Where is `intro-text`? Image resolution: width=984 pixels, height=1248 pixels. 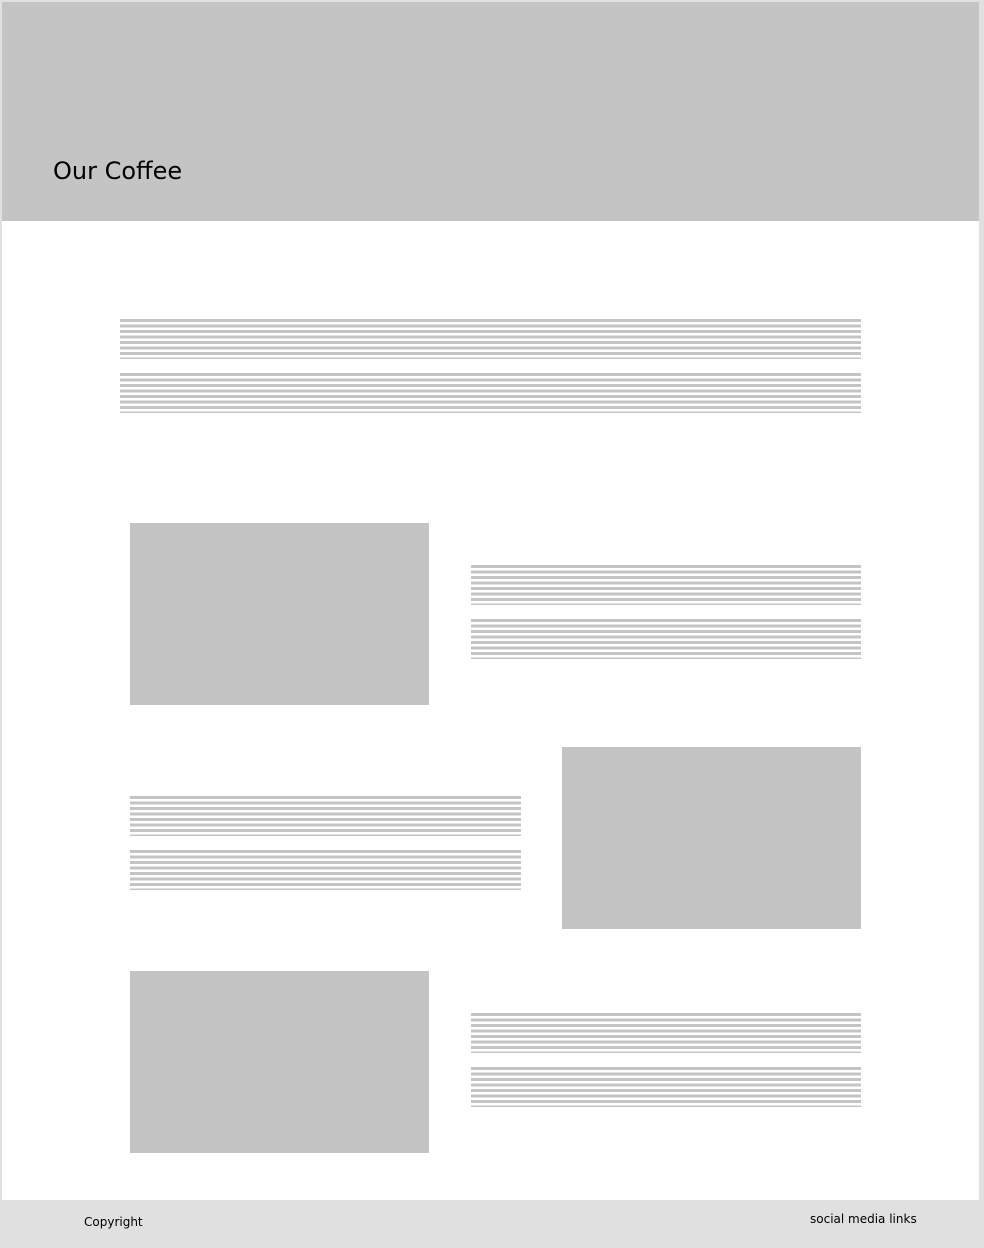 intro-text is located at coordinates (490, 366).